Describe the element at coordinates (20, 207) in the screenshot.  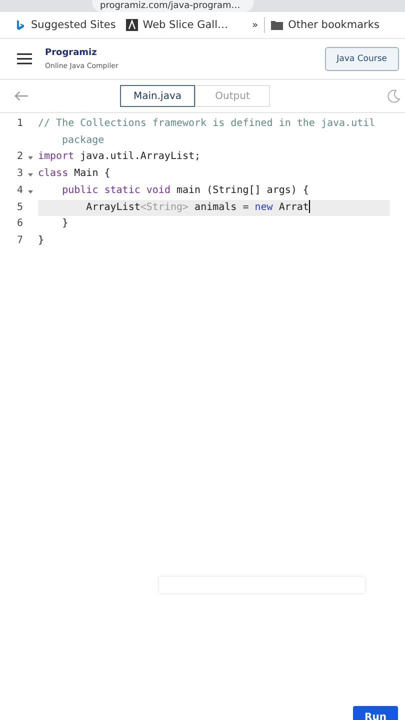
I see `line-number: 5` at that location.